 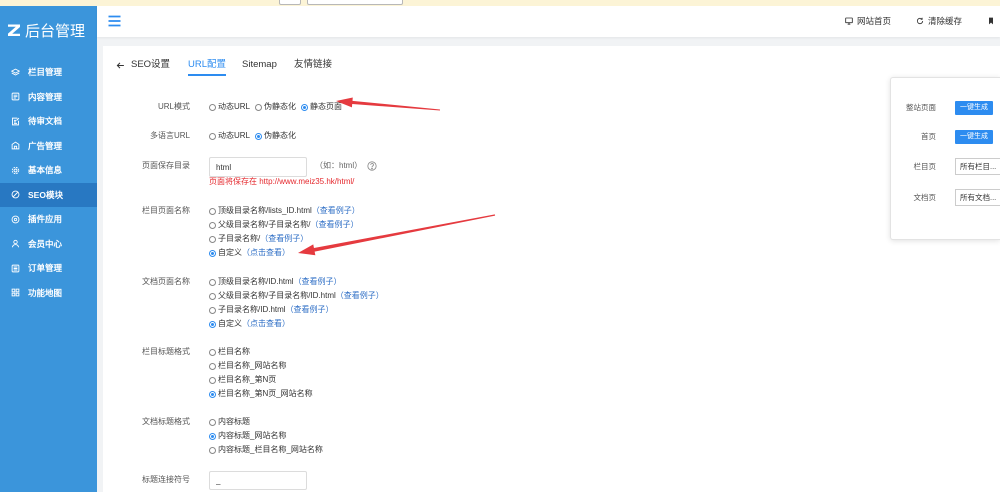 I want to click on title-separator-input, so click(x=258, y=480).